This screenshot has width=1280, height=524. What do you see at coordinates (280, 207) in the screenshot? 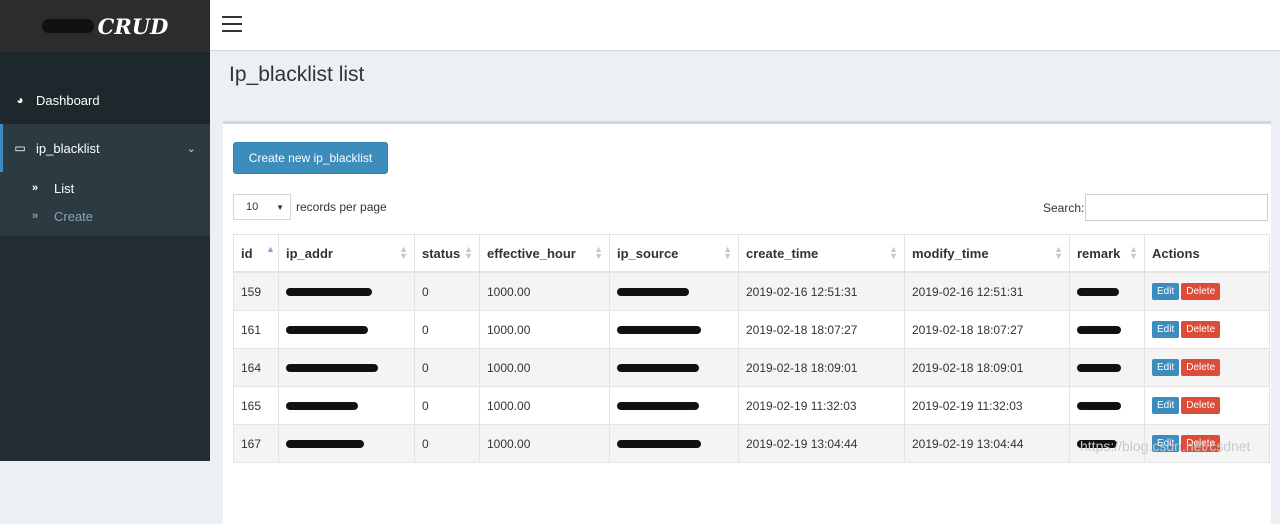
I see `caret-down-icon: ▼` at bounding box center [280, 207].